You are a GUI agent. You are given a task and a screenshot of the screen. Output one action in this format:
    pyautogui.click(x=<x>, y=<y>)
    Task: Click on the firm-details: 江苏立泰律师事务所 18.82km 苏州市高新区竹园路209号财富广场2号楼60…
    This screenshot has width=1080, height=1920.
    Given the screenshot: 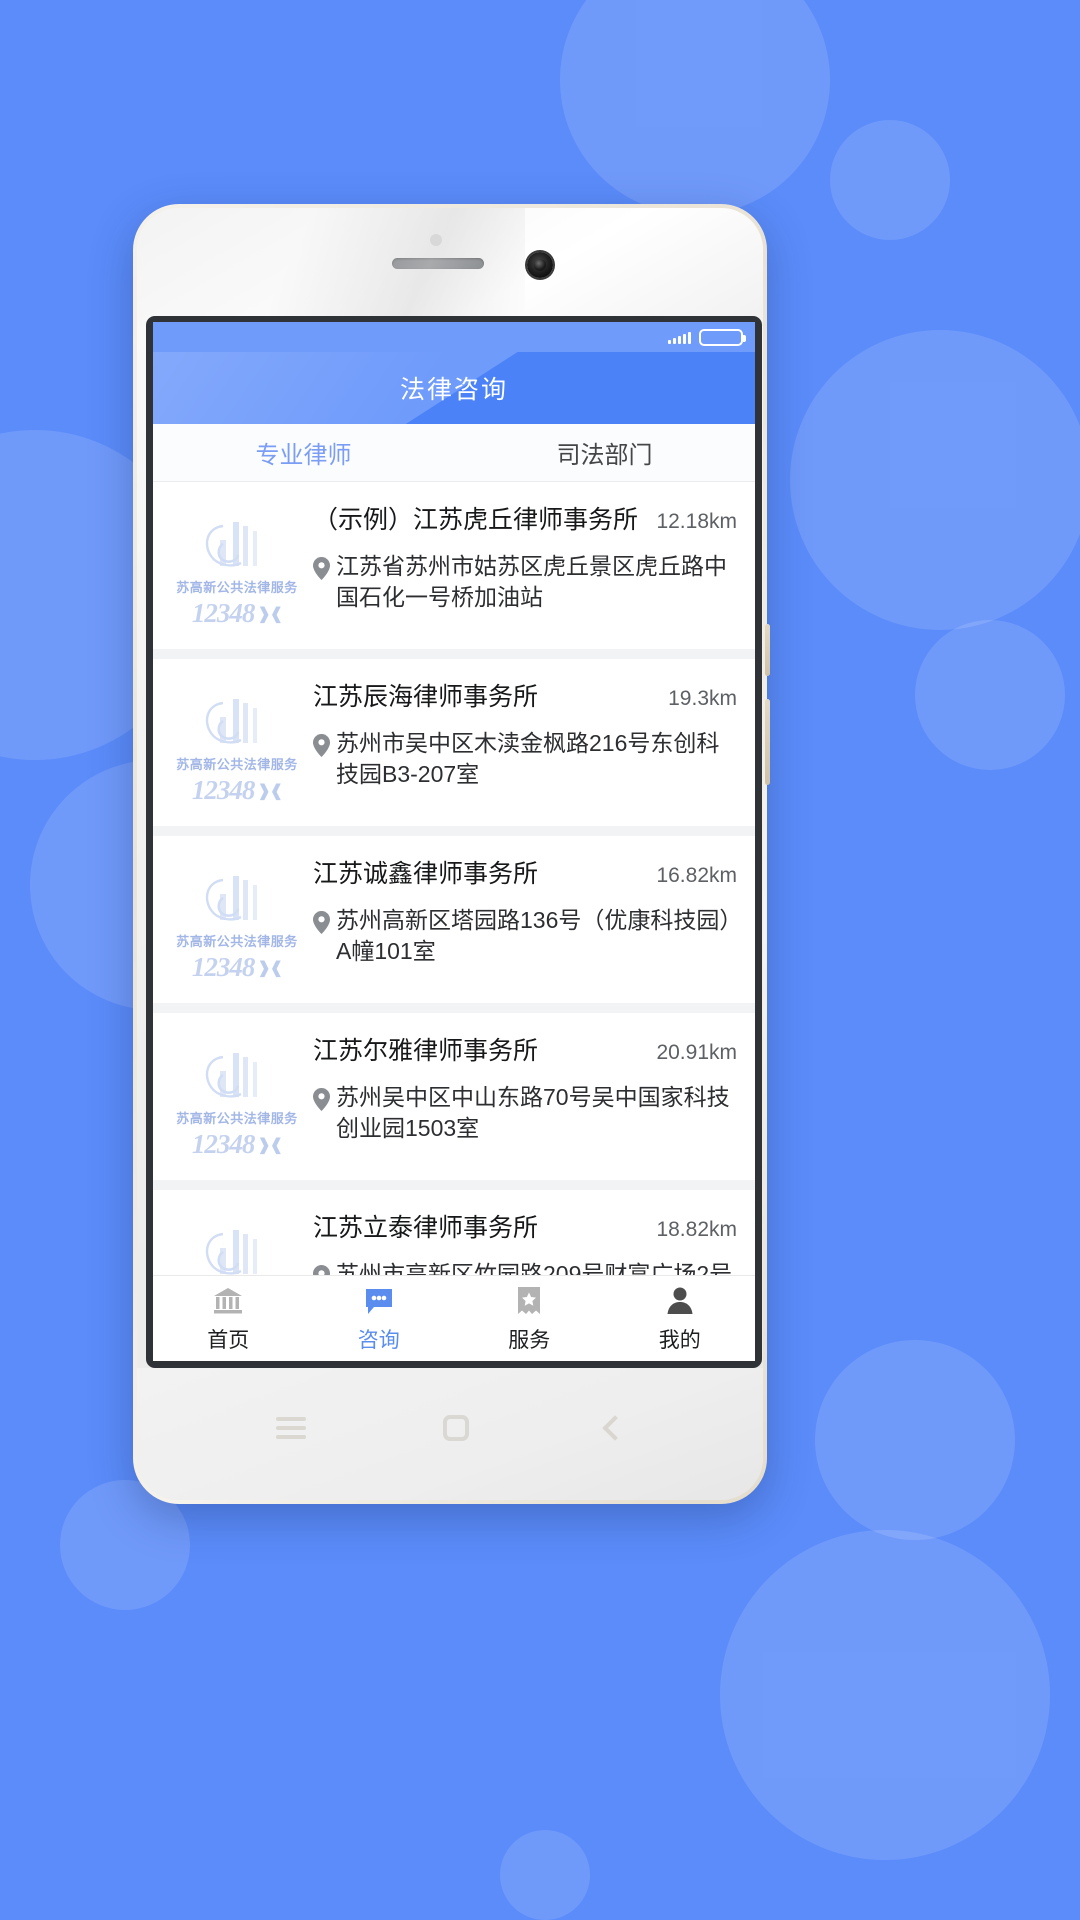 What is the action you would take?
    pyautogui.click(x=525, y=1243)
    